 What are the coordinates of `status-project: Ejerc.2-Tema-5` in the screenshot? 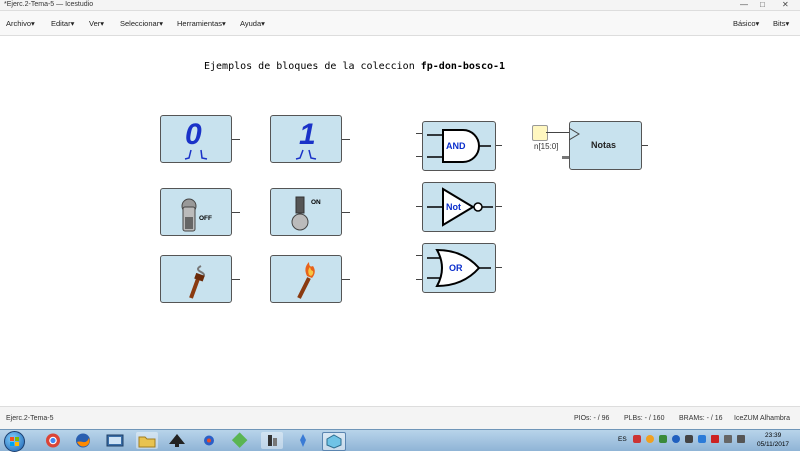 It's located at (30, 418).